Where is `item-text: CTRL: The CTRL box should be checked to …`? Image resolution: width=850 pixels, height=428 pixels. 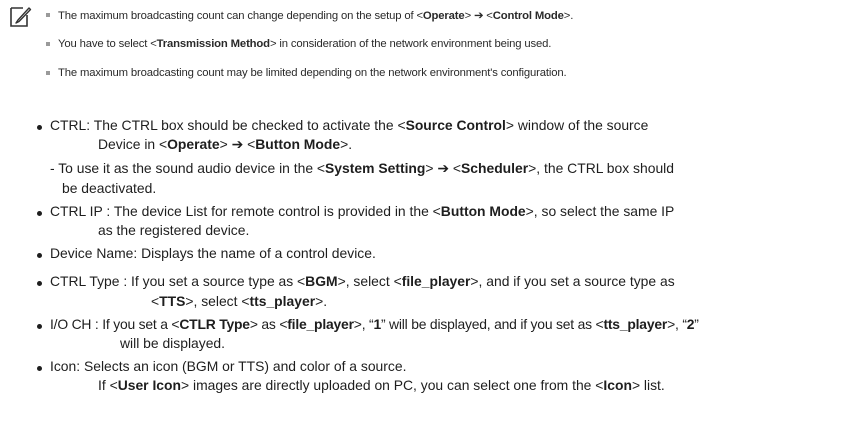
item-text: CTRL: The CTRL box should be checked to … is located at coordinates (228, 125).